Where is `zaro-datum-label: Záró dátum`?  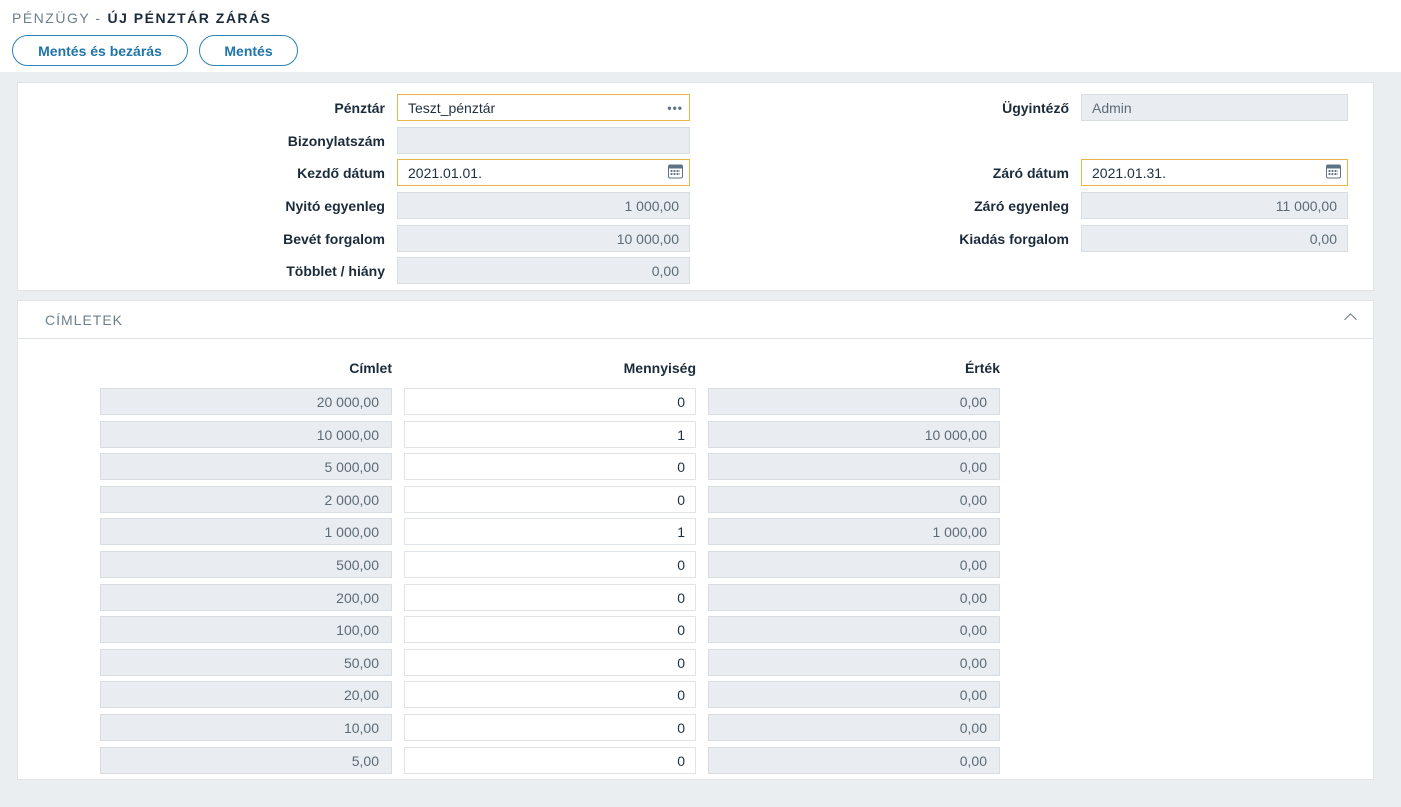 zaro-datum-label: Záró dátum is located at coordinates (1030, 173).